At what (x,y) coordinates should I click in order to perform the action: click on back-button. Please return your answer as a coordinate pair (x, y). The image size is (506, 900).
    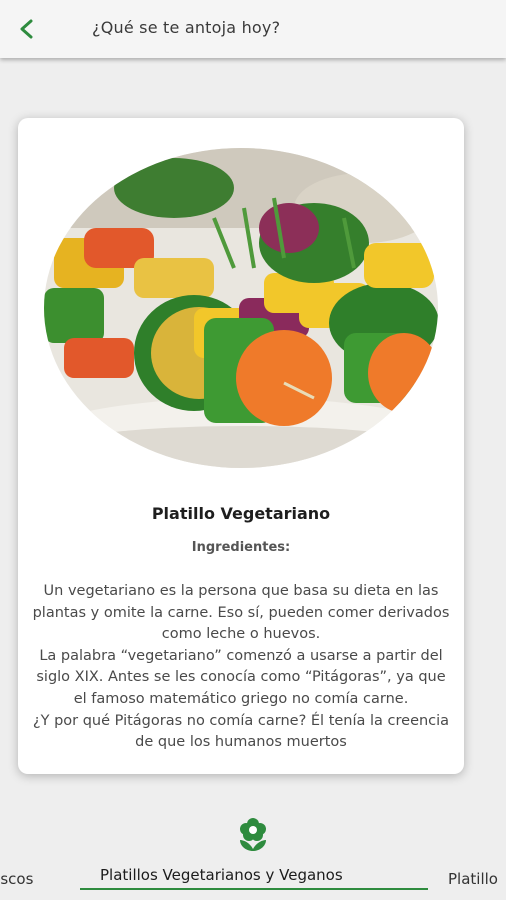
    Looking at the image, I should click on (27, 29).